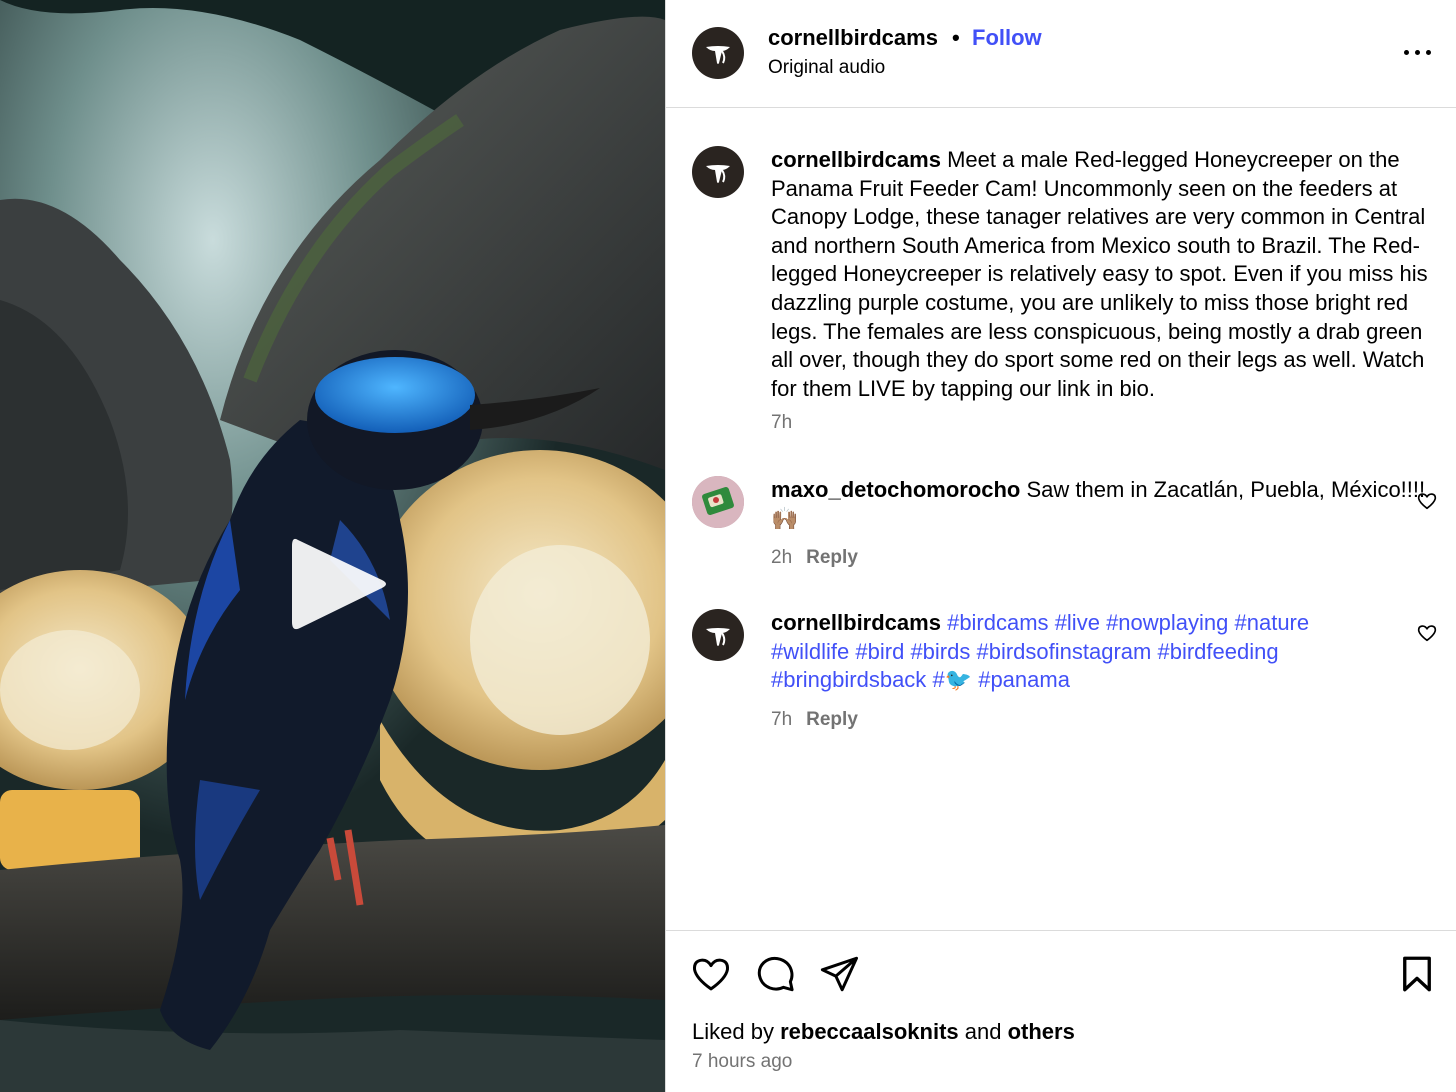 This screenshot has height=1092, width=1456. What do you see at coordinates (1077, 622) in the screenshot?
I see `hashtag-link: #live` at bounding box center [1077, 622].